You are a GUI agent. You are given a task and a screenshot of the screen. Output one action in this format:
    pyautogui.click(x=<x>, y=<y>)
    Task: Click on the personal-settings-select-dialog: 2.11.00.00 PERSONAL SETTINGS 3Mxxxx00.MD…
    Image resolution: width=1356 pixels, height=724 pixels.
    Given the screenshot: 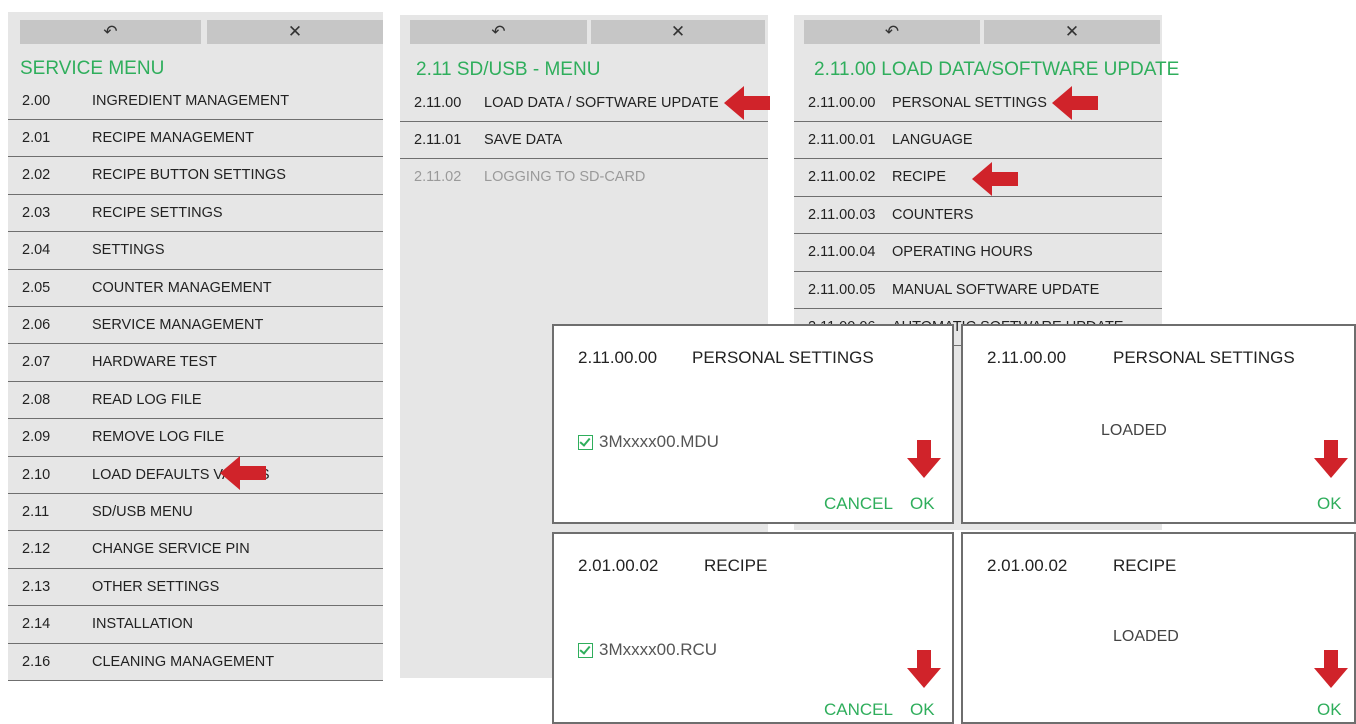 What is the action you would take?
    pyautogui.click(x=753, y=424)
    